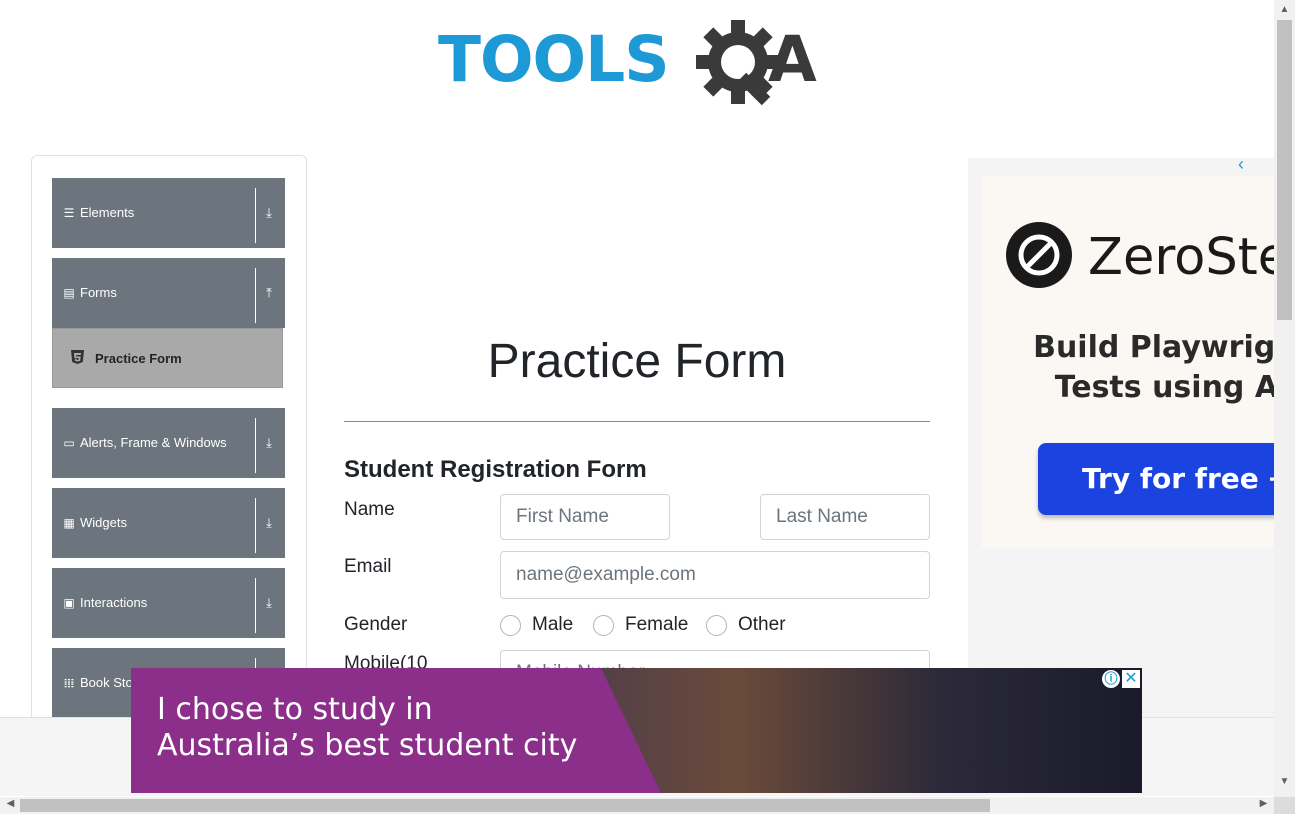 This screenshot has width=1295, height=814. What do you see at coordinates (168, 603) in the screenshot?
I see `sidebar-group-interactions: ▣ Interactions ⤓` at bounding box center [168, 603].